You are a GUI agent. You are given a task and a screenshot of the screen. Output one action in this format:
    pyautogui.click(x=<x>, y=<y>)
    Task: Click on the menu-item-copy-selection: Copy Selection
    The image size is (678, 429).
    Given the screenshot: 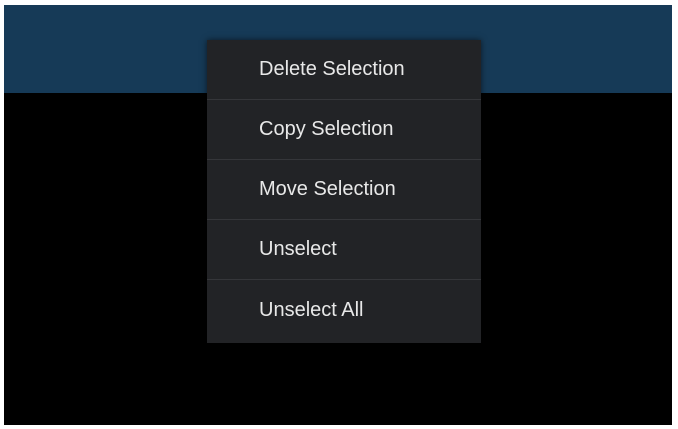 What is the action you would take?
    pyautogui.click(x=344, y=130)
    